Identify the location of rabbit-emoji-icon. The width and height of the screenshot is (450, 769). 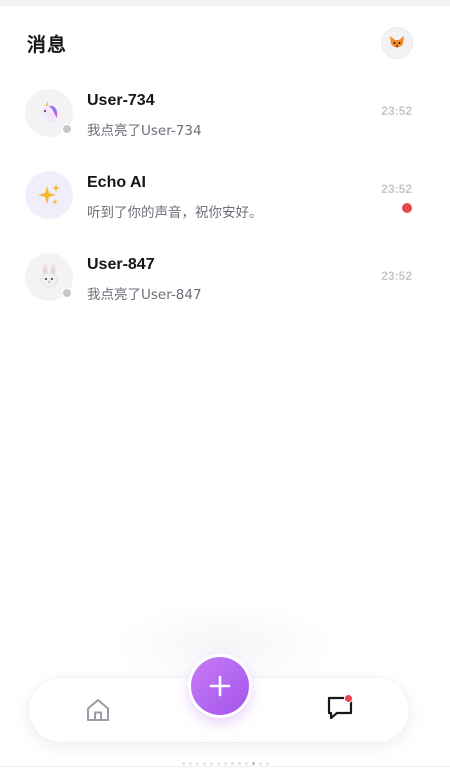
(49, 276).